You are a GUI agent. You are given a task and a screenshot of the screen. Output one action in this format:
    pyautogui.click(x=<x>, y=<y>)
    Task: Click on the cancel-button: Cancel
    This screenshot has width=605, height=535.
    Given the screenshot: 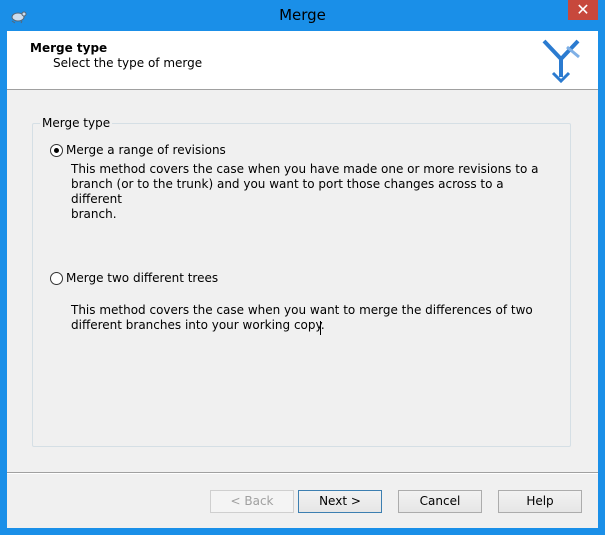 What is the action you would take?
    pyautogui.click(x=440, y=501)
    